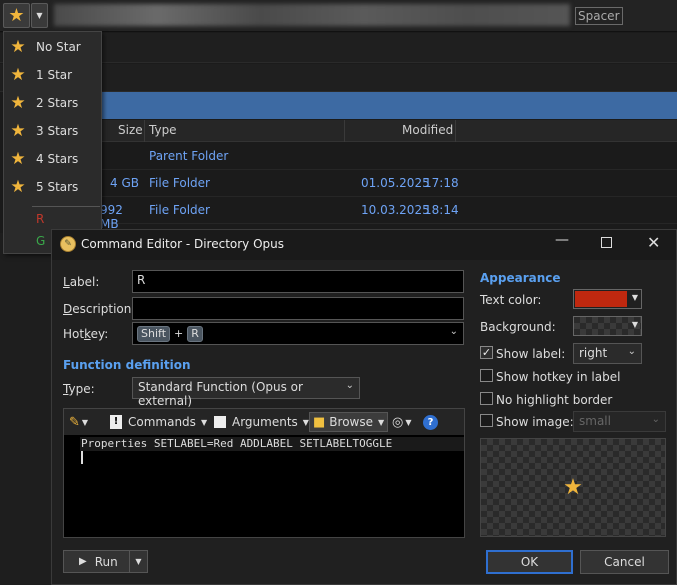 Image resolution: width=677 pixels, height=585 pixels. I want to click on run-dropdown-button: ▼, so click(138, 561).